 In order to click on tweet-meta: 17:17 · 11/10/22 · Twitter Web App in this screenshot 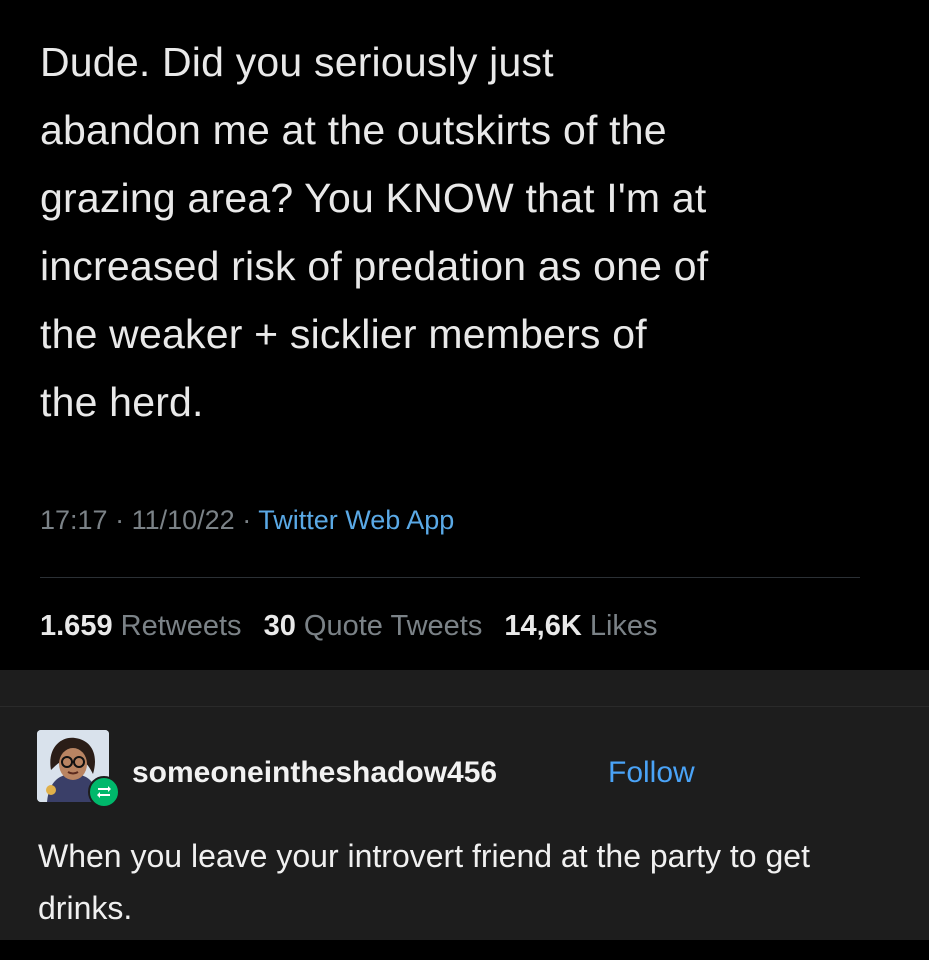, I will do `click(247, 520)`.